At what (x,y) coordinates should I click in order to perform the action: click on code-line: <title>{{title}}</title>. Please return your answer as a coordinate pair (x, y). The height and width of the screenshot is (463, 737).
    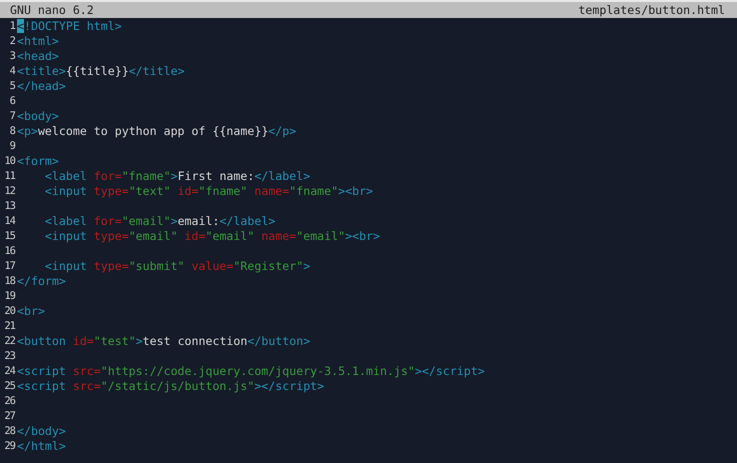
    Looking at the image, I should click on (101, 71).